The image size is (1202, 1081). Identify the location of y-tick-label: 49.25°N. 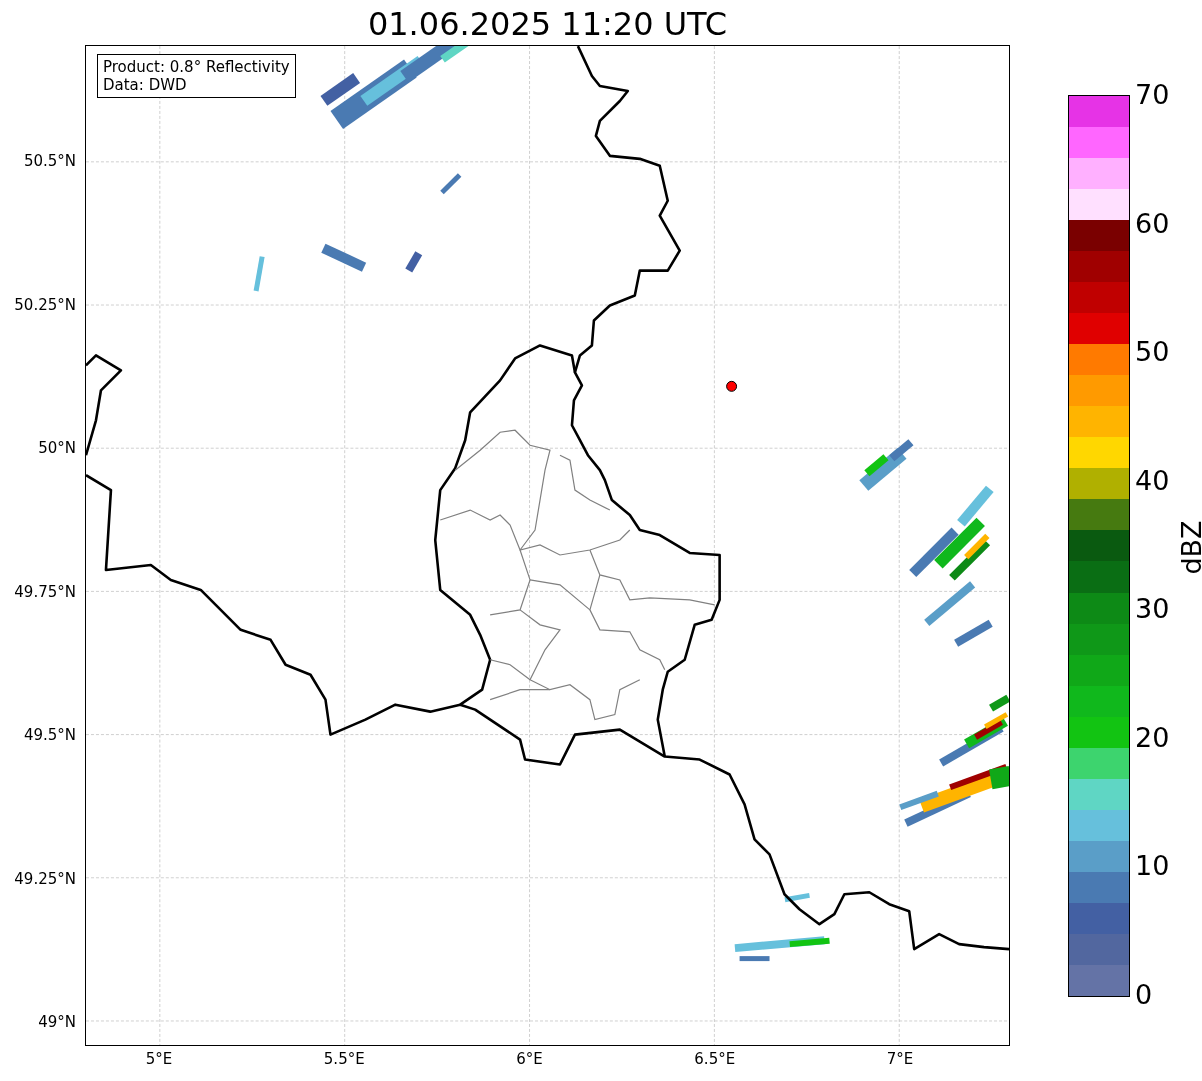
(45, 878).